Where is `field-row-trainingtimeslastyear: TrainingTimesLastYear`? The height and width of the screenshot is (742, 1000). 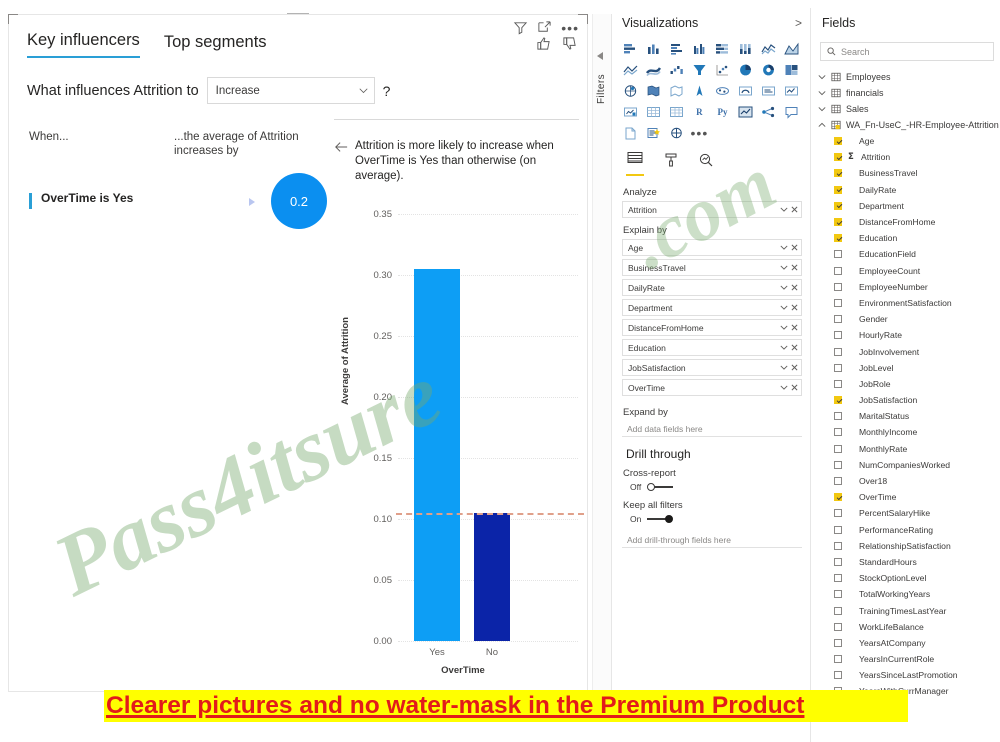
field-row-trainingtimeslastyear: TrainingTimesLastYear is located at coordinates (917, 610).